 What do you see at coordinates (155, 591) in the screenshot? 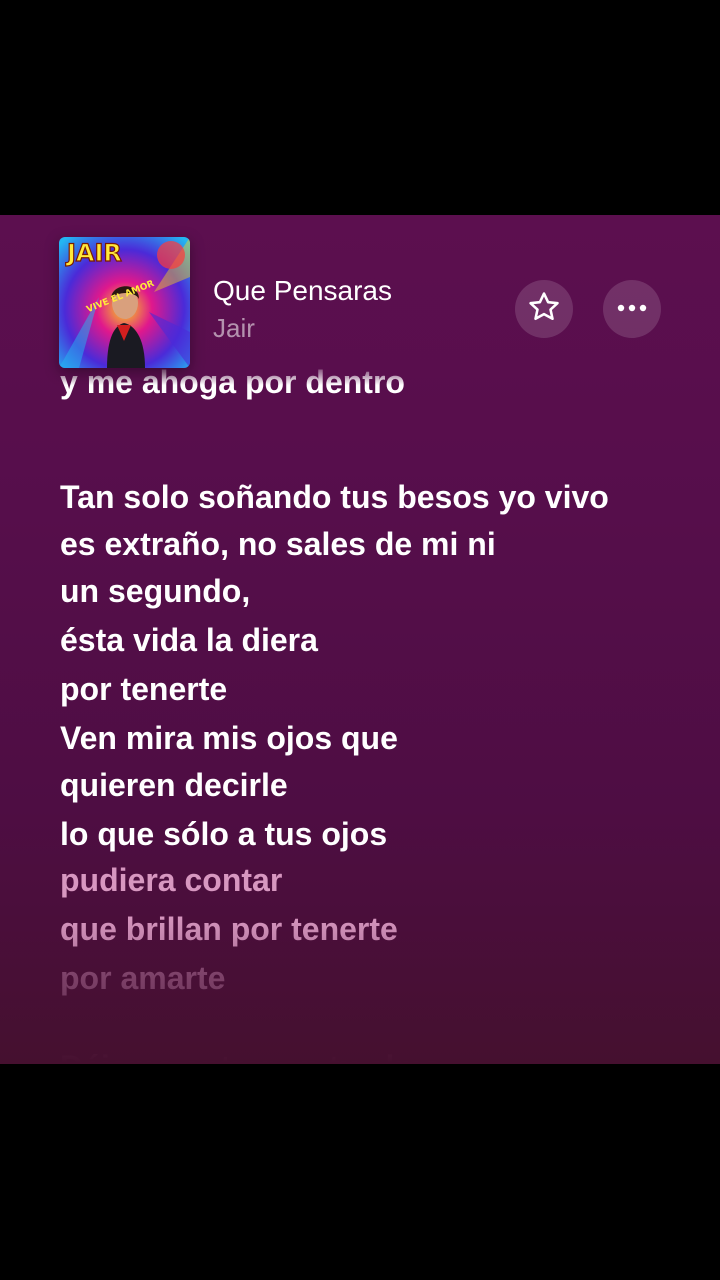
I see `lyric-line: un segundo,` at bounding box center [155, 591].